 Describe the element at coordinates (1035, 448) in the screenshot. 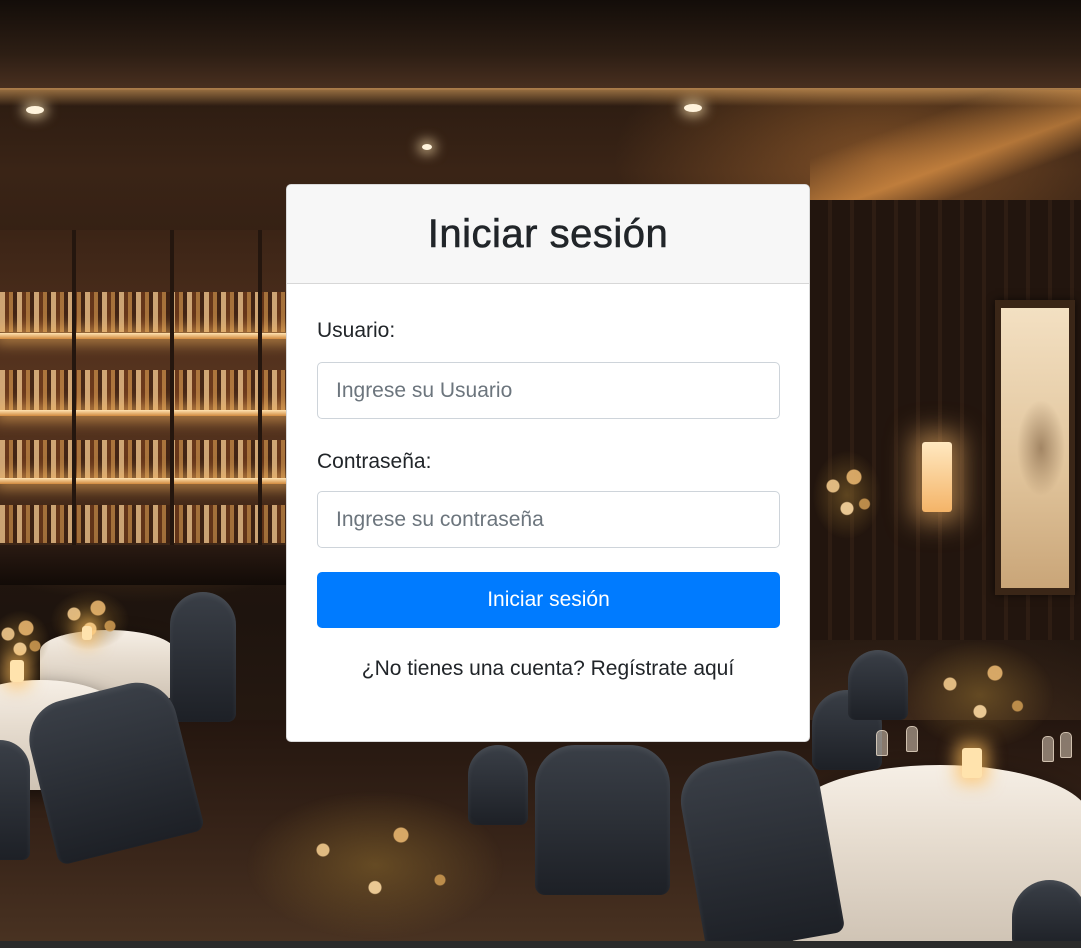

I see `wall-painting` at that location.